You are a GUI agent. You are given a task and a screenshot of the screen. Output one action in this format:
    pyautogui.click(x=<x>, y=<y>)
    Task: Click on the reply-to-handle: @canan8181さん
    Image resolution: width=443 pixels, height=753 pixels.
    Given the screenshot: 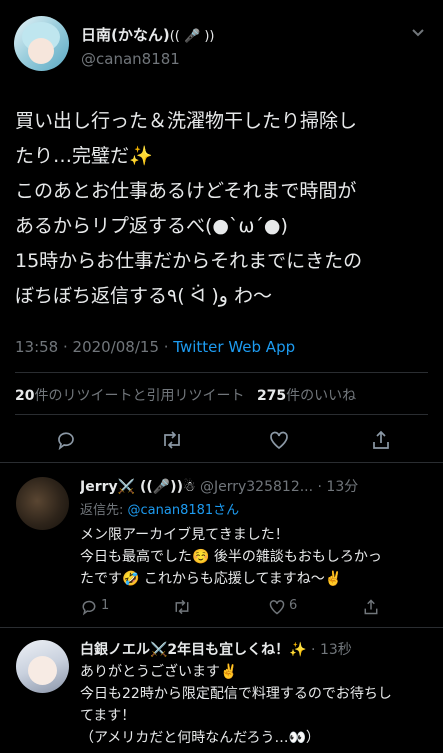 What is the action you would take?
    pyautogui.click(x=184, y=510)
    